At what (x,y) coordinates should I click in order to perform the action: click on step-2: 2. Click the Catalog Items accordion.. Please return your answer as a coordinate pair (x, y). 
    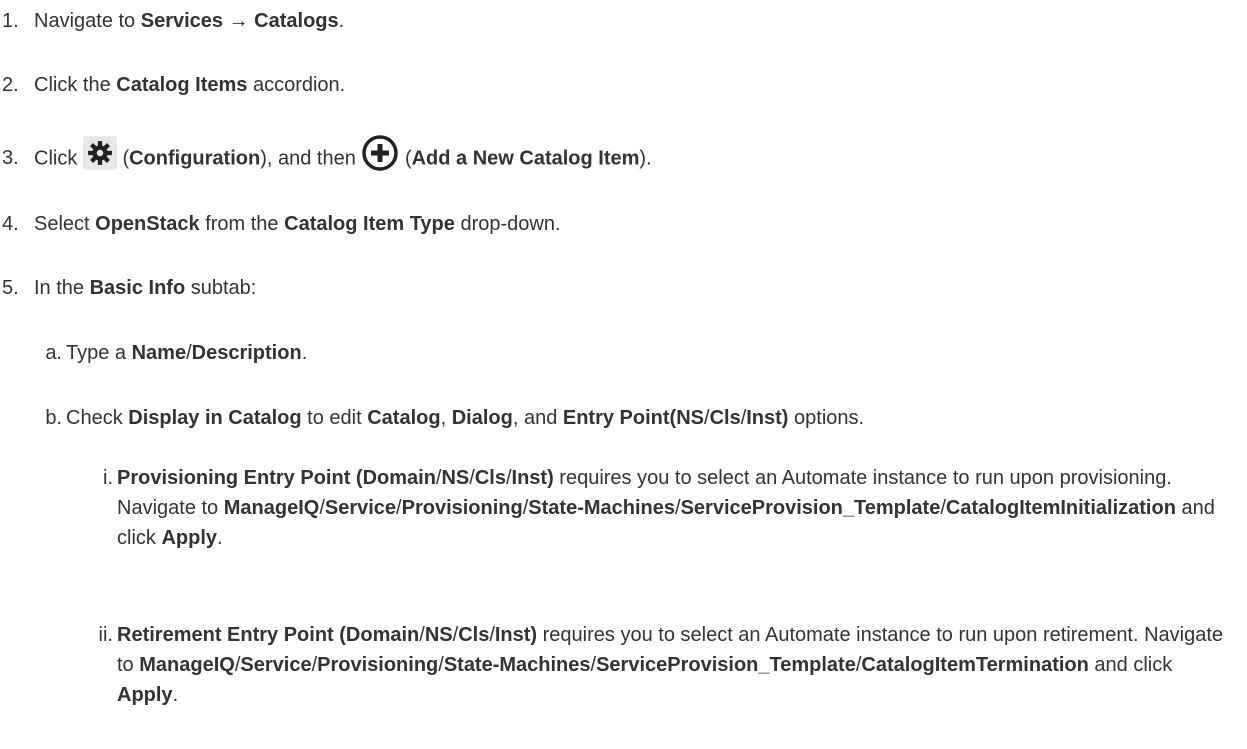
    Looking at the image, I should click on (174, 85).